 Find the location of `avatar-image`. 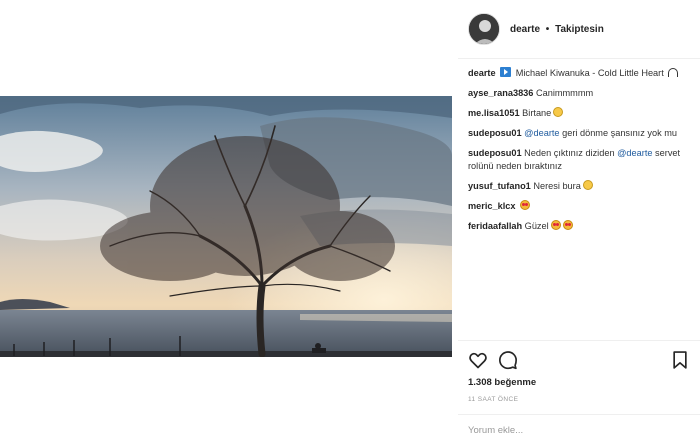

avatar-image is located at coordinates (484, 29).